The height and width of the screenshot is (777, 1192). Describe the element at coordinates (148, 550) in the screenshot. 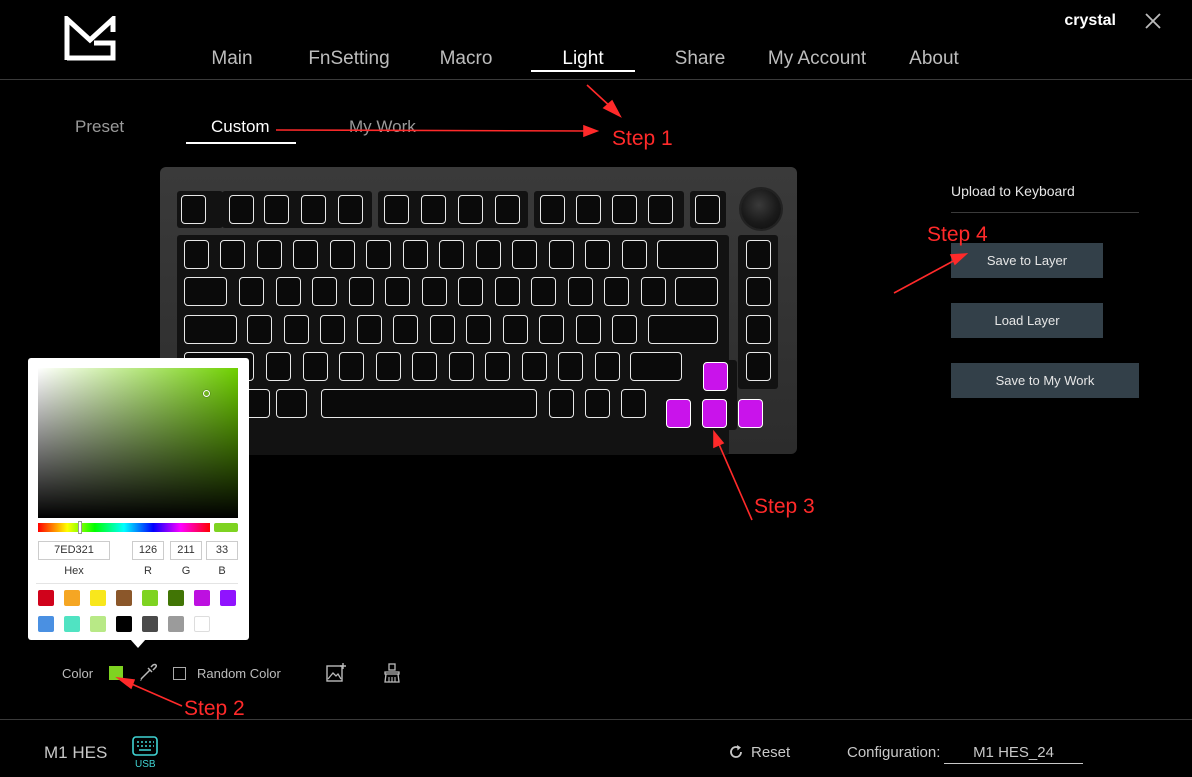

I see `red-input: 126` at that location.